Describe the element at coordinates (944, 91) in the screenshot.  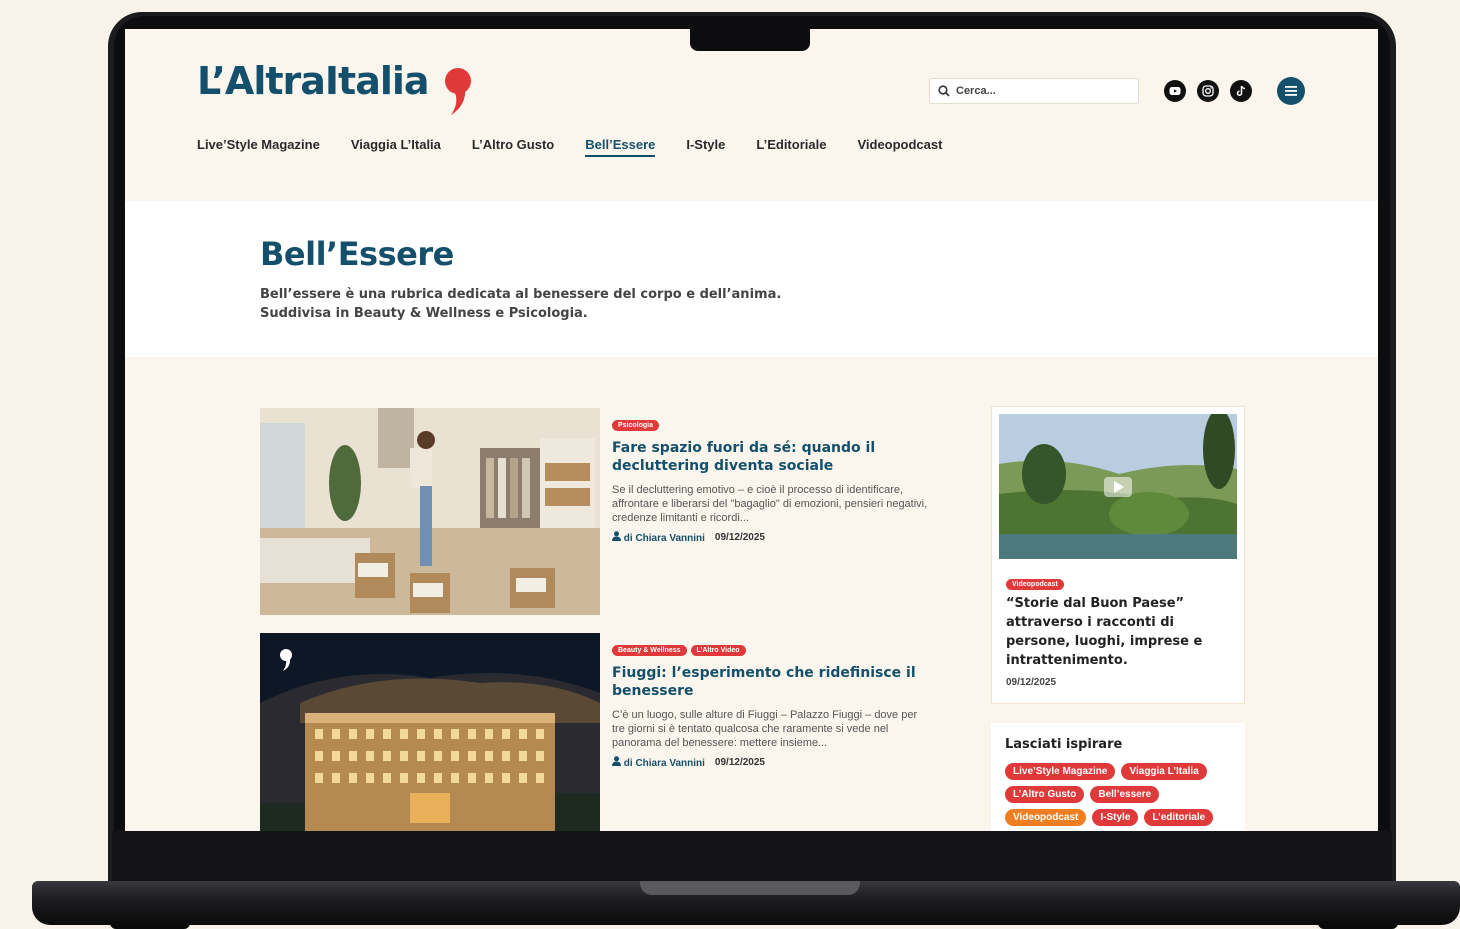
I see `search-icon` at that location.